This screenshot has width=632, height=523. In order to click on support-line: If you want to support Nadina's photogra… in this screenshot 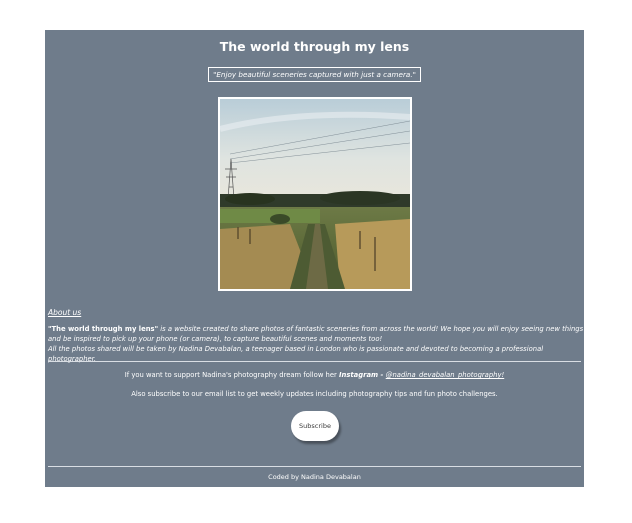, I will do `click(314, 375)`.